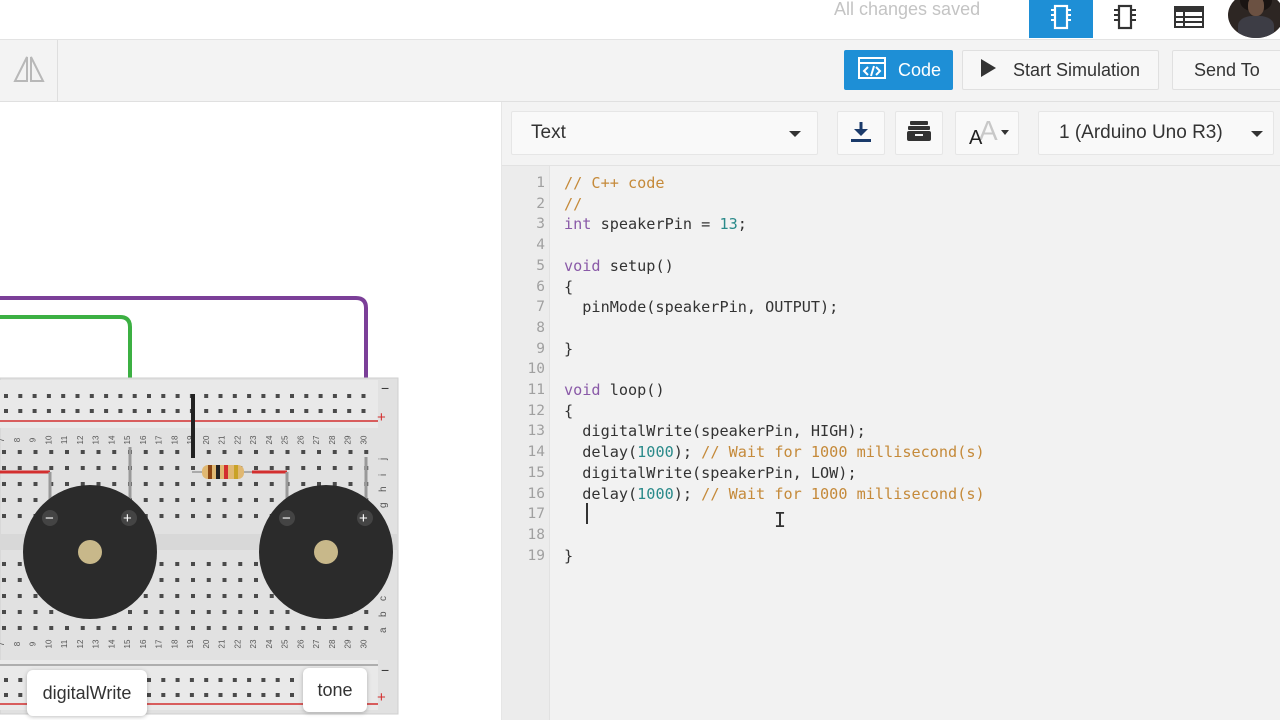 The width and height of the screenshot is (1280, 720). I want to click on send-to-button: Send To, so click(1226, 70).